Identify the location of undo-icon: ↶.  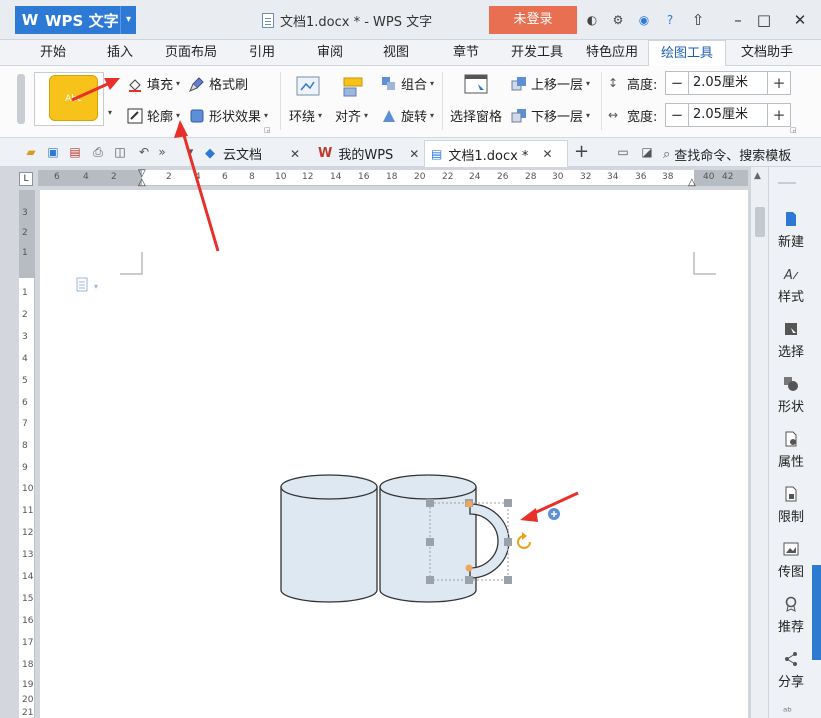
(144, 152).